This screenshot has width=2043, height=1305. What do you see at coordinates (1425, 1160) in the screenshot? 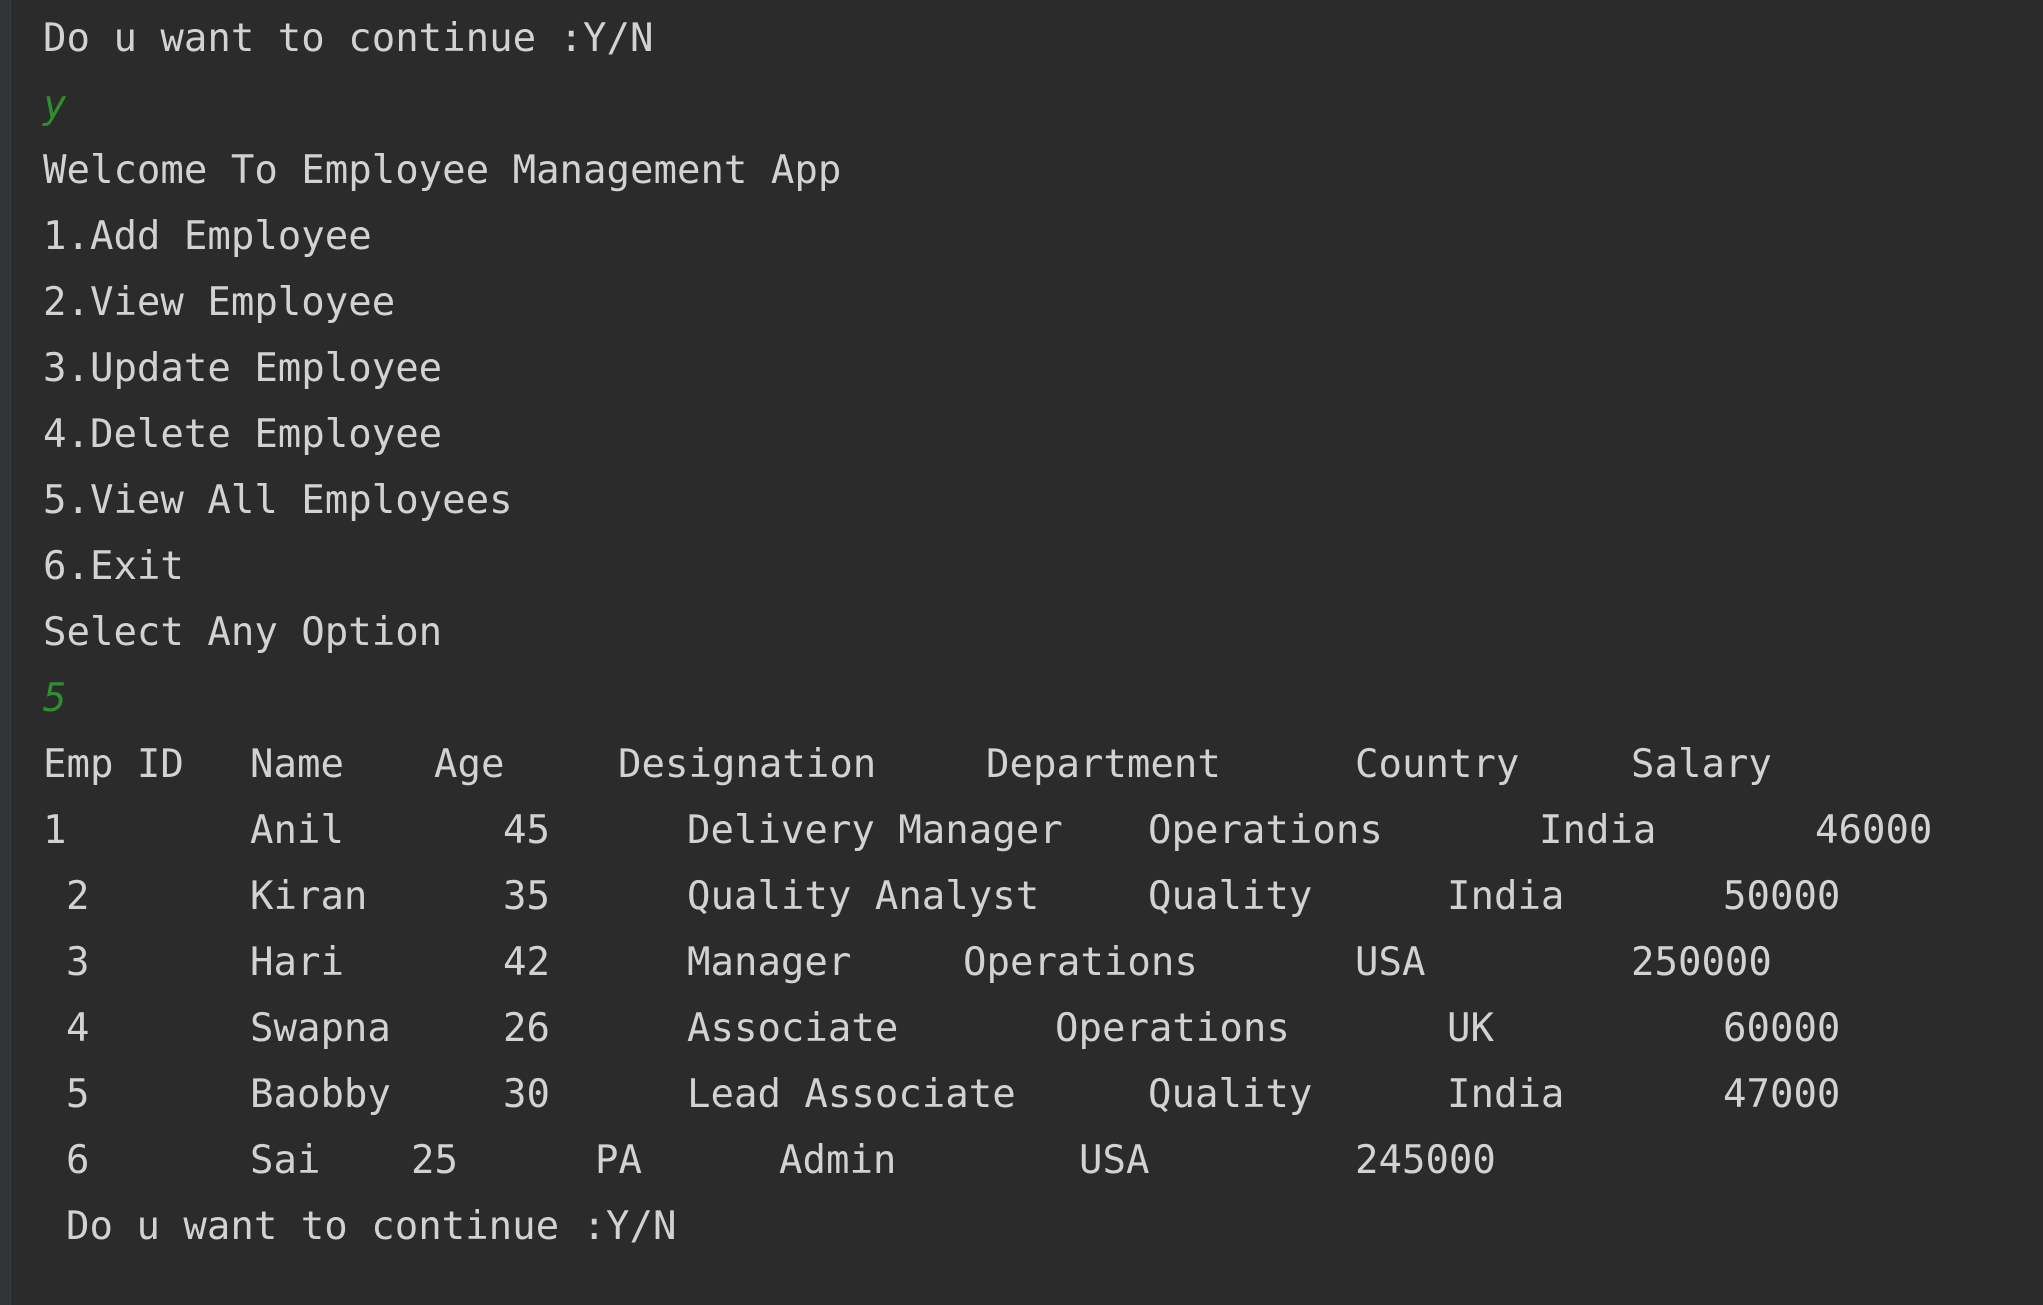
I see `cell-salary: 245000` at bounding box center [1425, 1160].